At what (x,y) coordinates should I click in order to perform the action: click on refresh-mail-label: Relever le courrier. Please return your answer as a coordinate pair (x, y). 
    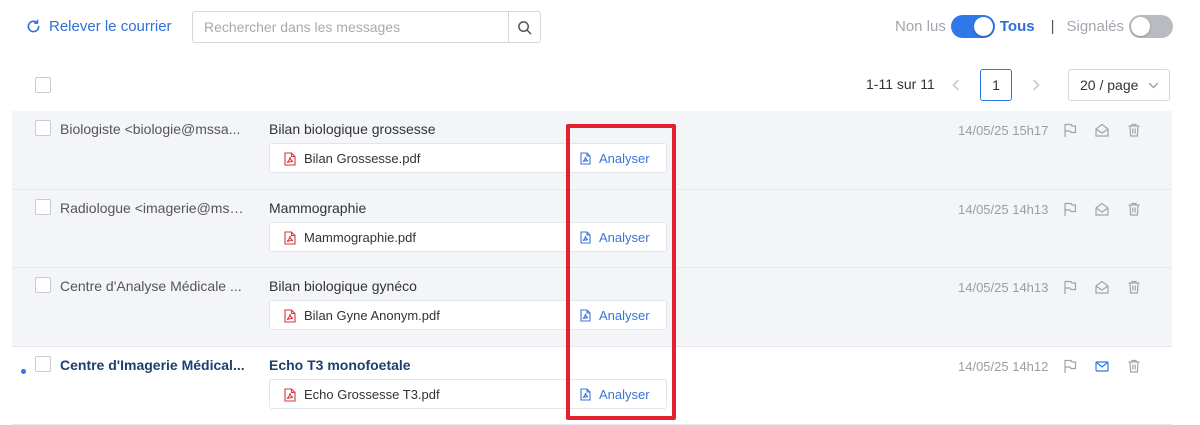
    Looking at the image, I should click on (110, 26).